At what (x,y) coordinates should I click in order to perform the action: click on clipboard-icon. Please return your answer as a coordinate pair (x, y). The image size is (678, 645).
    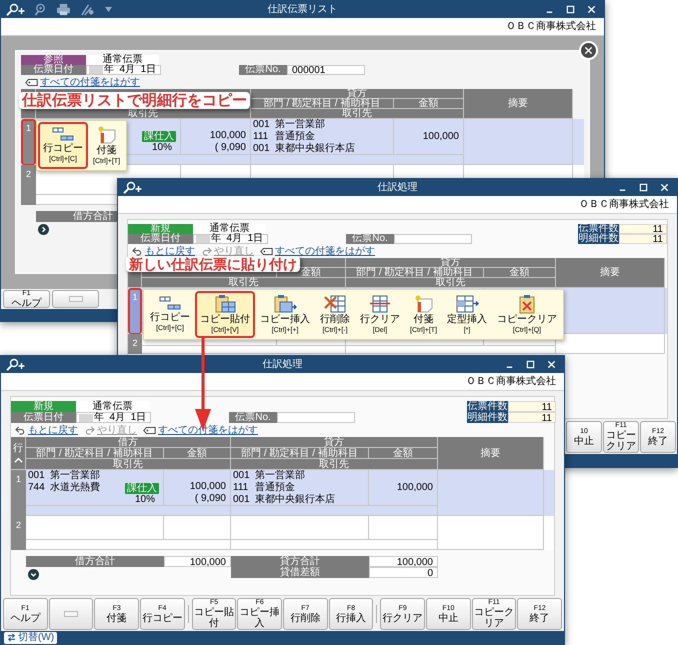
    Looking at the image, I should click on (225, 304).